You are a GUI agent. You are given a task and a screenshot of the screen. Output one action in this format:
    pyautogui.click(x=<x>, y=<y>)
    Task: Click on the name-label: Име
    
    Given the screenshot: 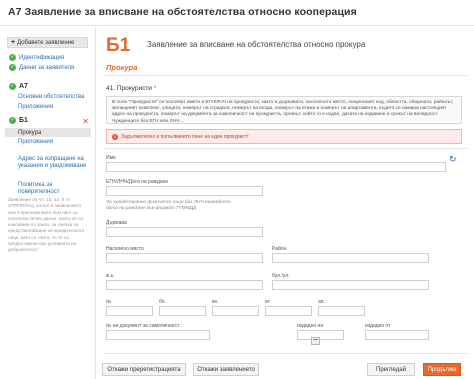 What is the action you would take?
    pyautogui.click(x=111, y=158)
    